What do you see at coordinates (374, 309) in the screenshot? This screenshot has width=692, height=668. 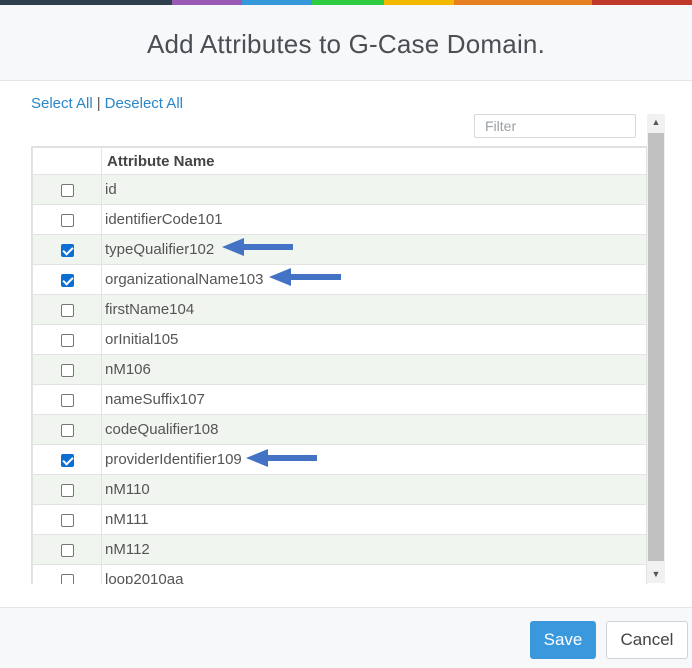 I see `attribute-name-cell: firstName104` at bounding box center [374, 309].